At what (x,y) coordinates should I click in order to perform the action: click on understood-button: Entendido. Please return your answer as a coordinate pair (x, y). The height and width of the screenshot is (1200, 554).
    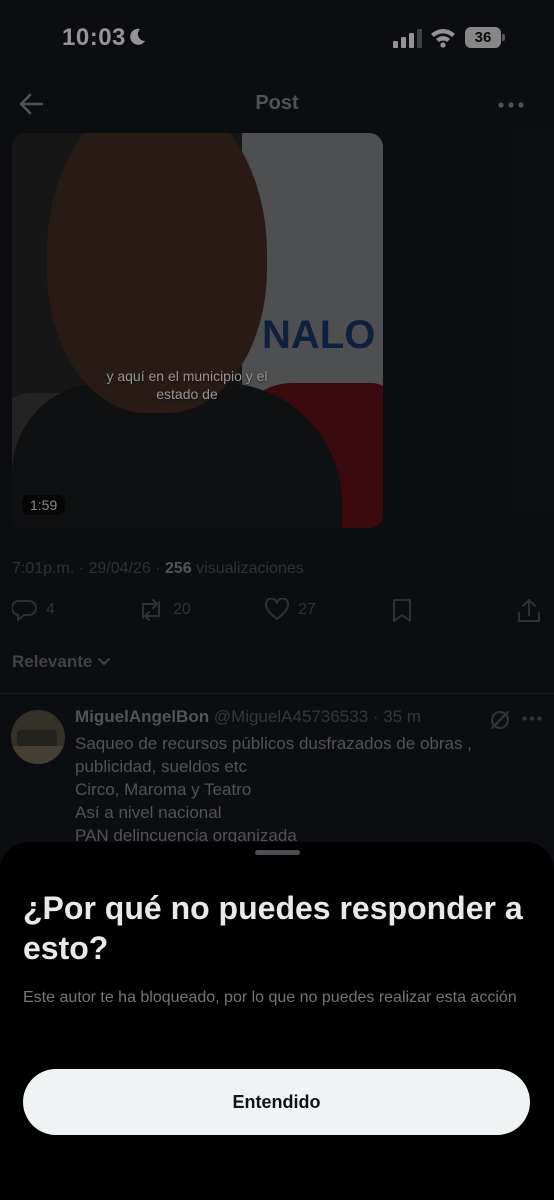
    Looking at the image, I should click on (276, 1102).